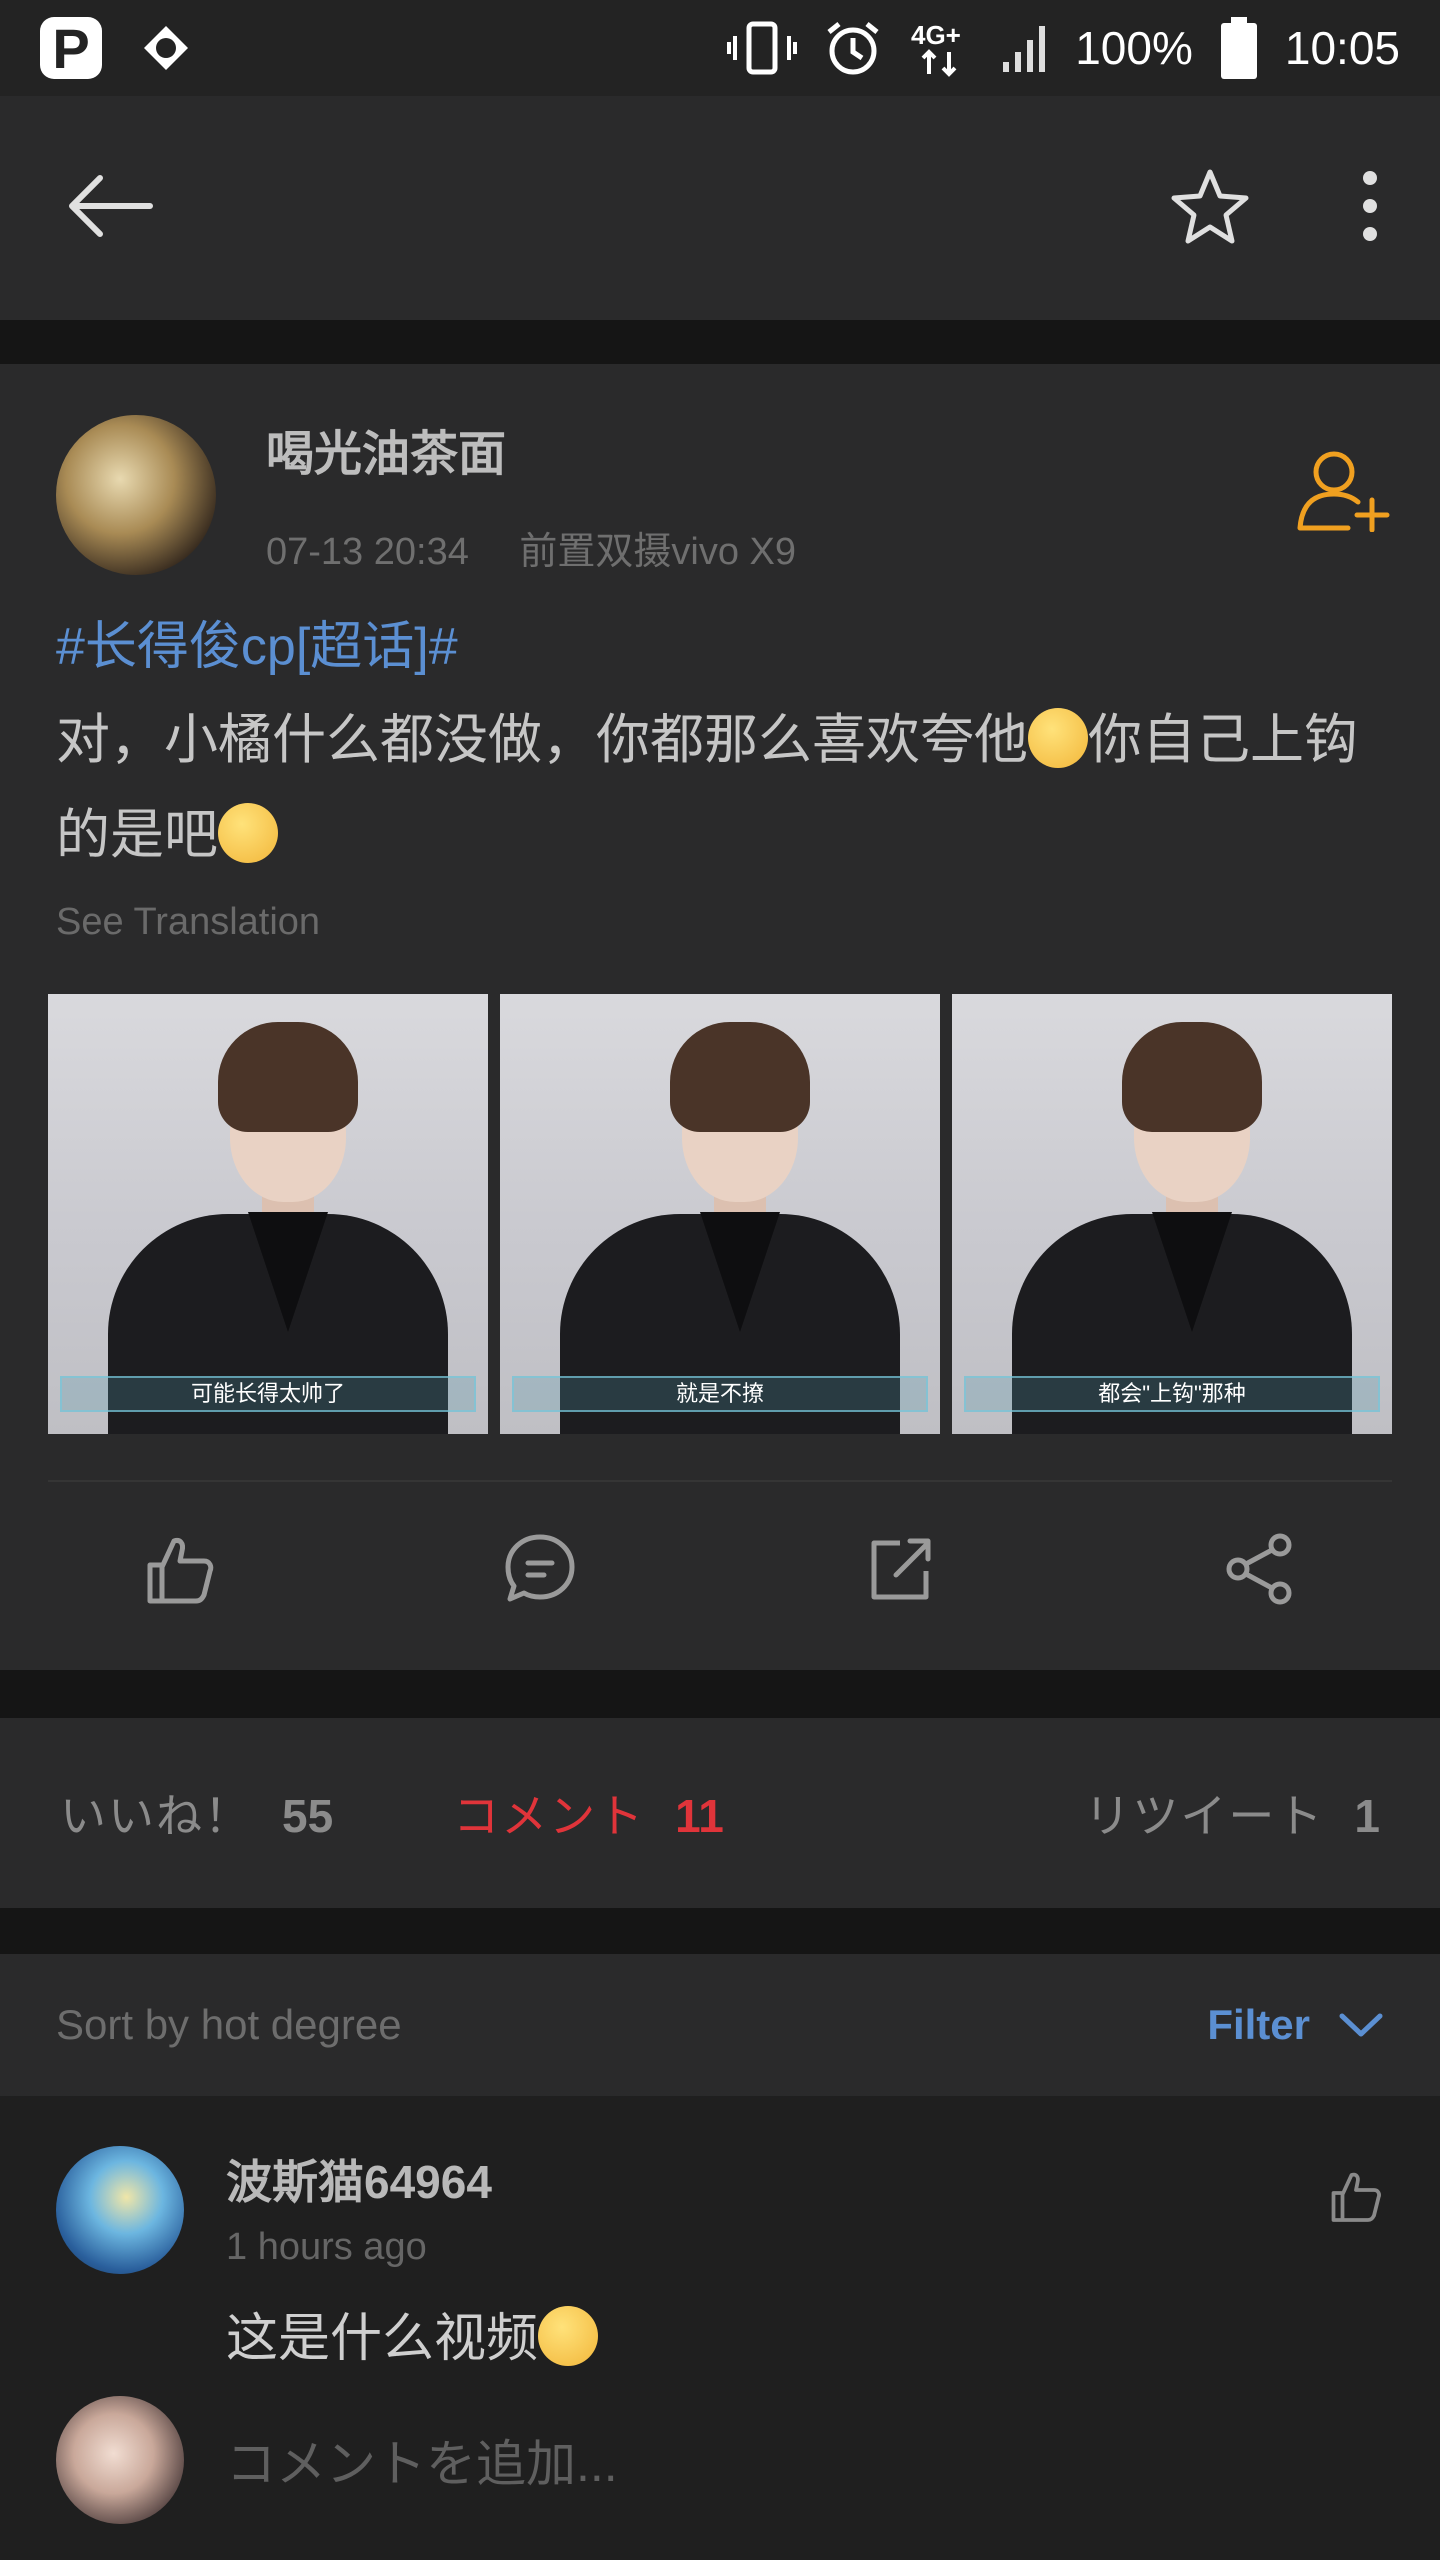  I want to click on signal-icon, so click(1024, 48).